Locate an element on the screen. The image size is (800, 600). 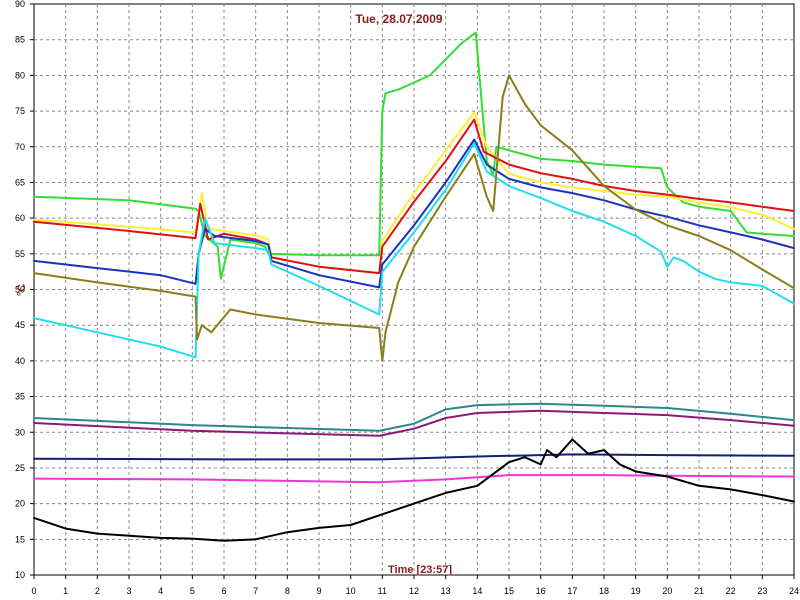
x-axis-label: Time [23:57] is located at coordinates (420, 570).